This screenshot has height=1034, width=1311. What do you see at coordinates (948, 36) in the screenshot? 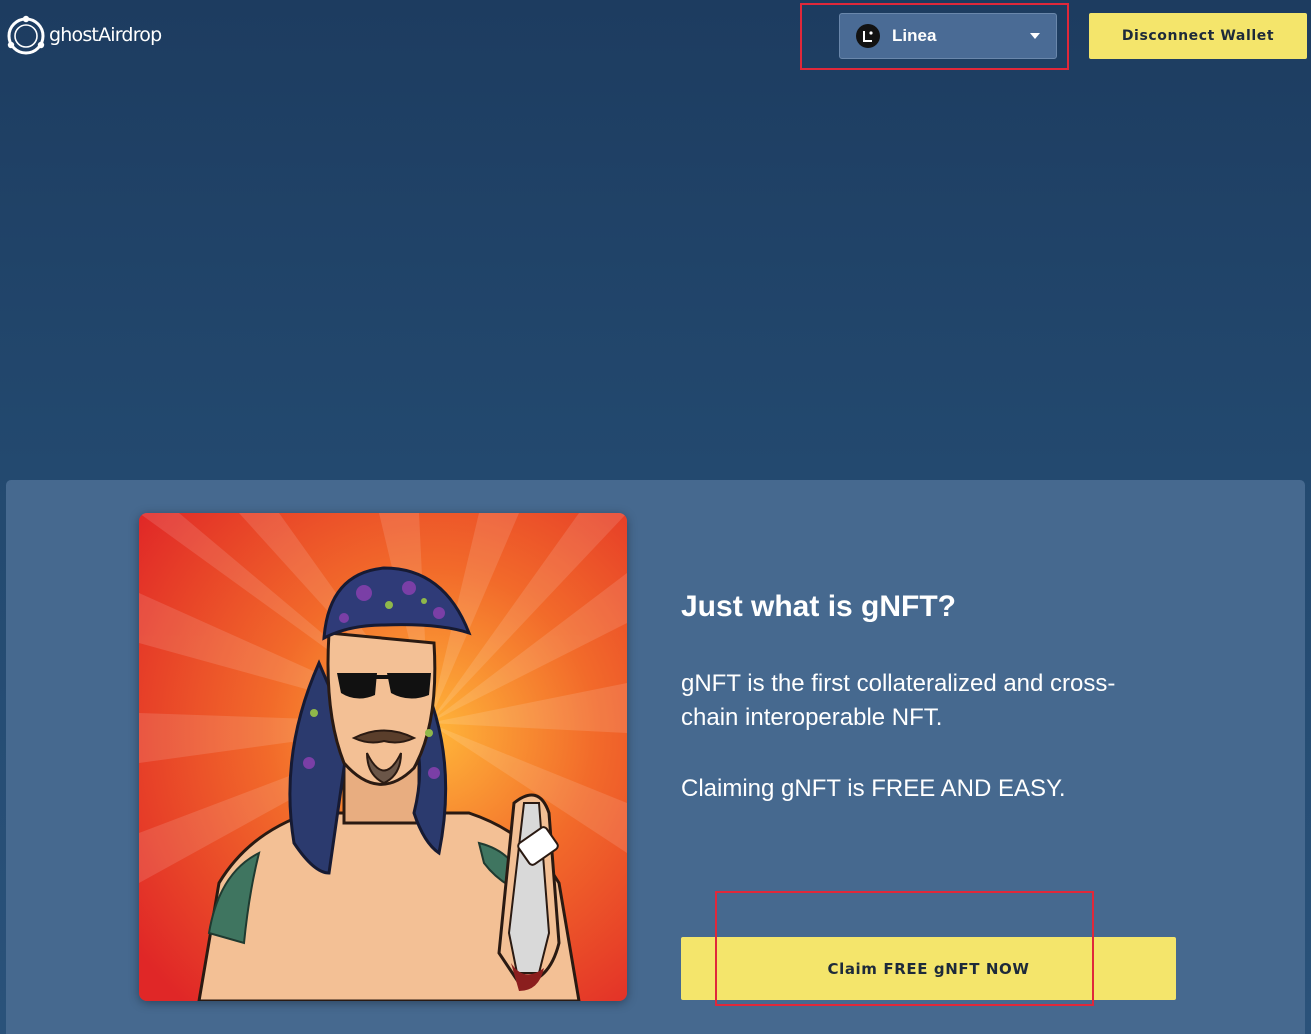
I see `network-selector-dropdown: Linea` at bounding box center [948, 36].